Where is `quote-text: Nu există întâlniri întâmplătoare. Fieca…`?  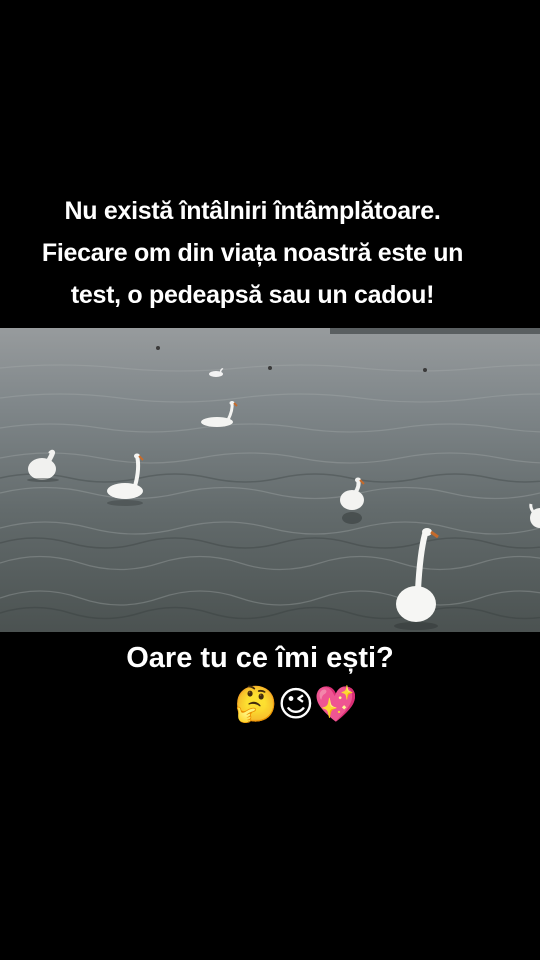 quote-text: Nu există întâlniri întâmplătoare. Fieca… is located at coordinates (252, 253).